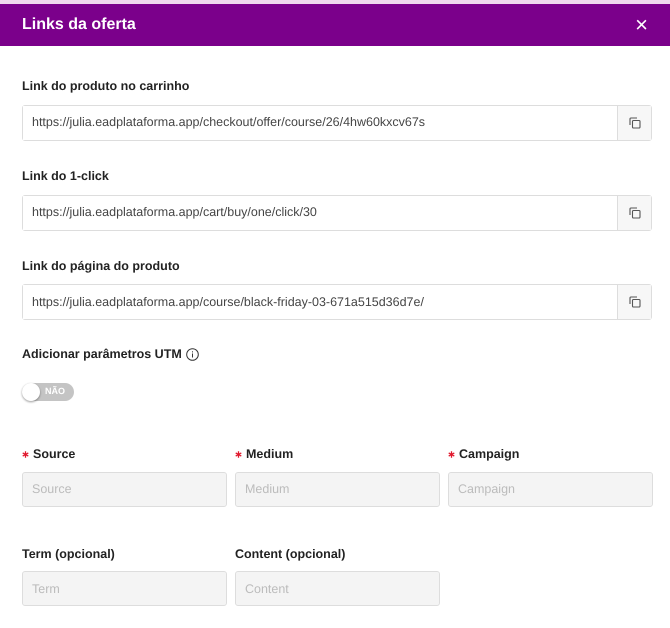 The width and height of the screenshot is (670, 628). Describe the element at coordinates (102, 355) in the screenshot. I see `utm-label: Adicionar parâmetros UTM` at that location.